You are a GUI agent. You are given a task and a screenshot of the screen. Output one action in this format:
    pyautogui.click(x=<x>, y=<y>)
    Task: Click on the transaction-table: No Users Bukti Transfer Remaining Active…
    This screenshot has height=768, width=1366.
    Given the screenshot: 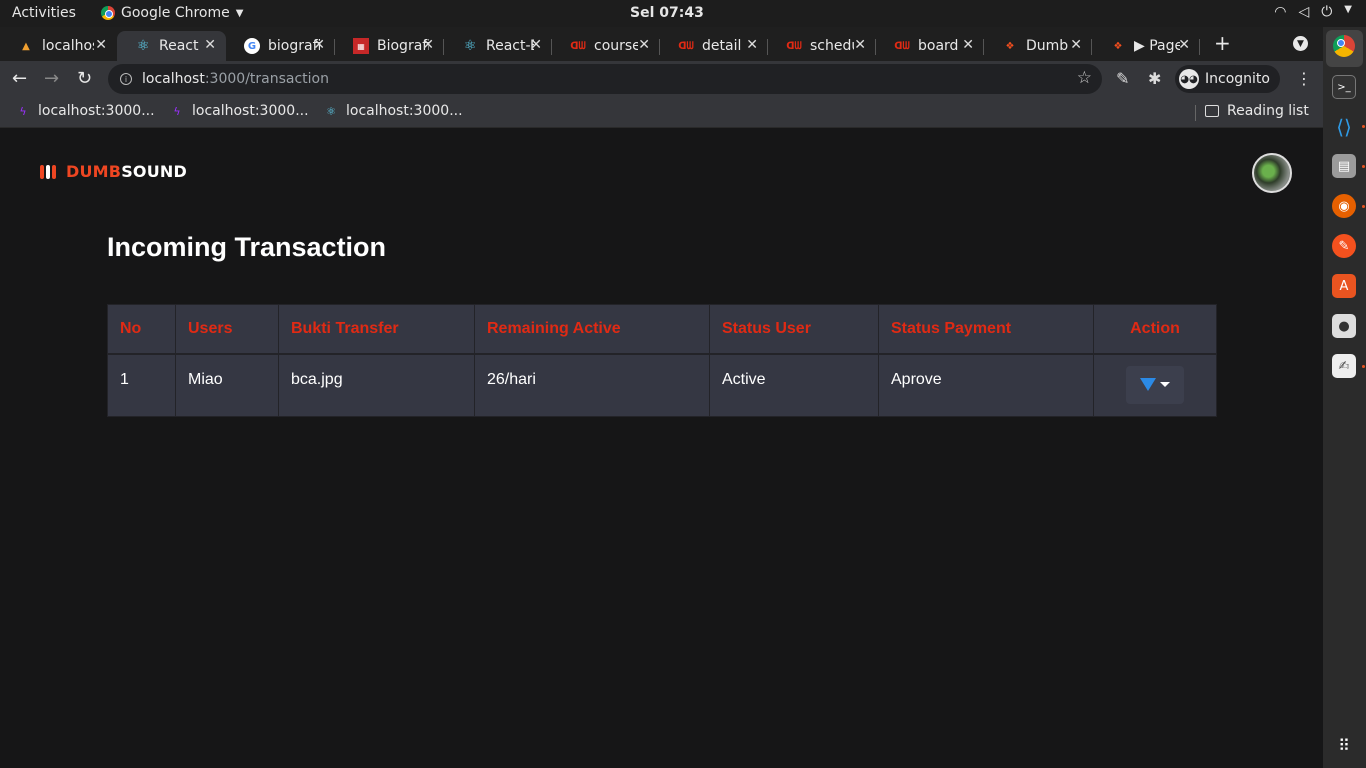 What is the action you would take?
    pyautogui.click(x=662, y=360)
    